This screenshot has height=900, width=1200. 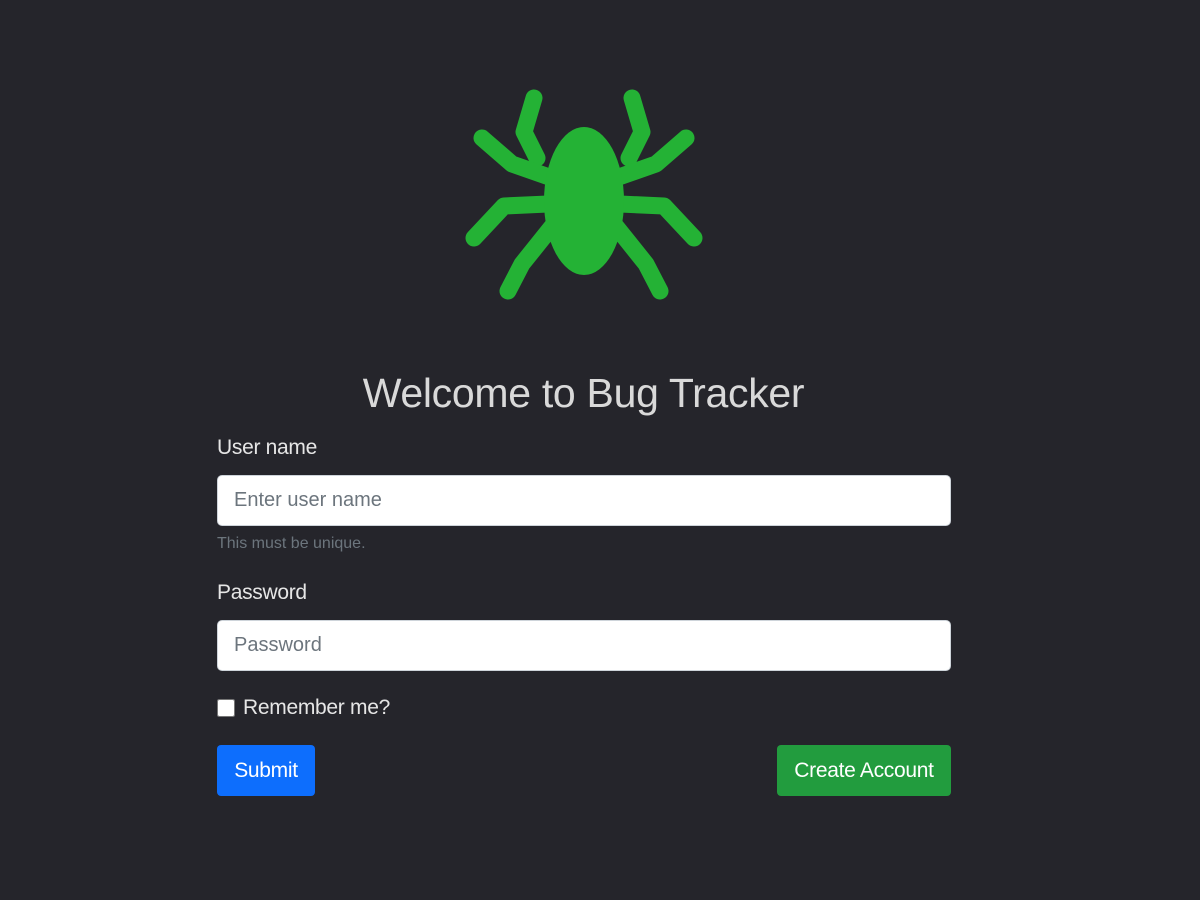 I want to click on remember-me-row: Remember me?, so click(x=303, y=708).